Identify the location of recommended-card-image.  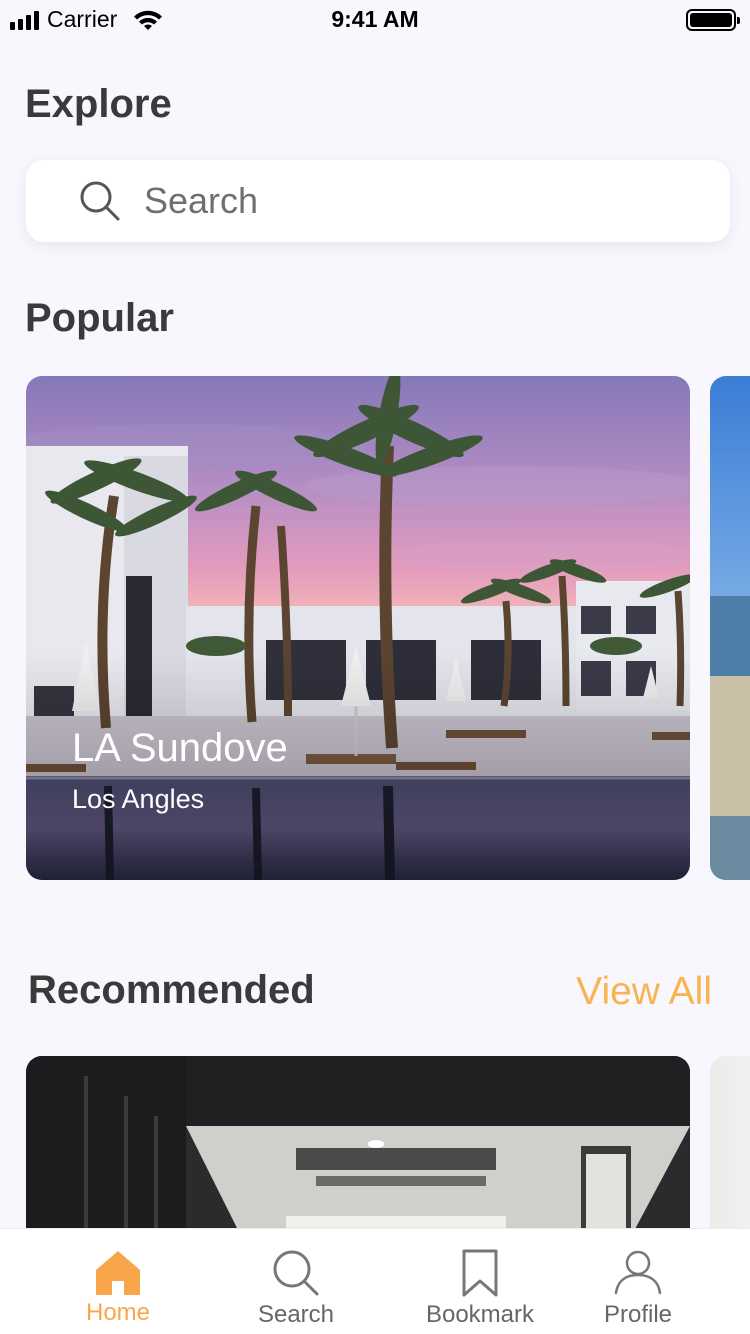
(358, 1151).